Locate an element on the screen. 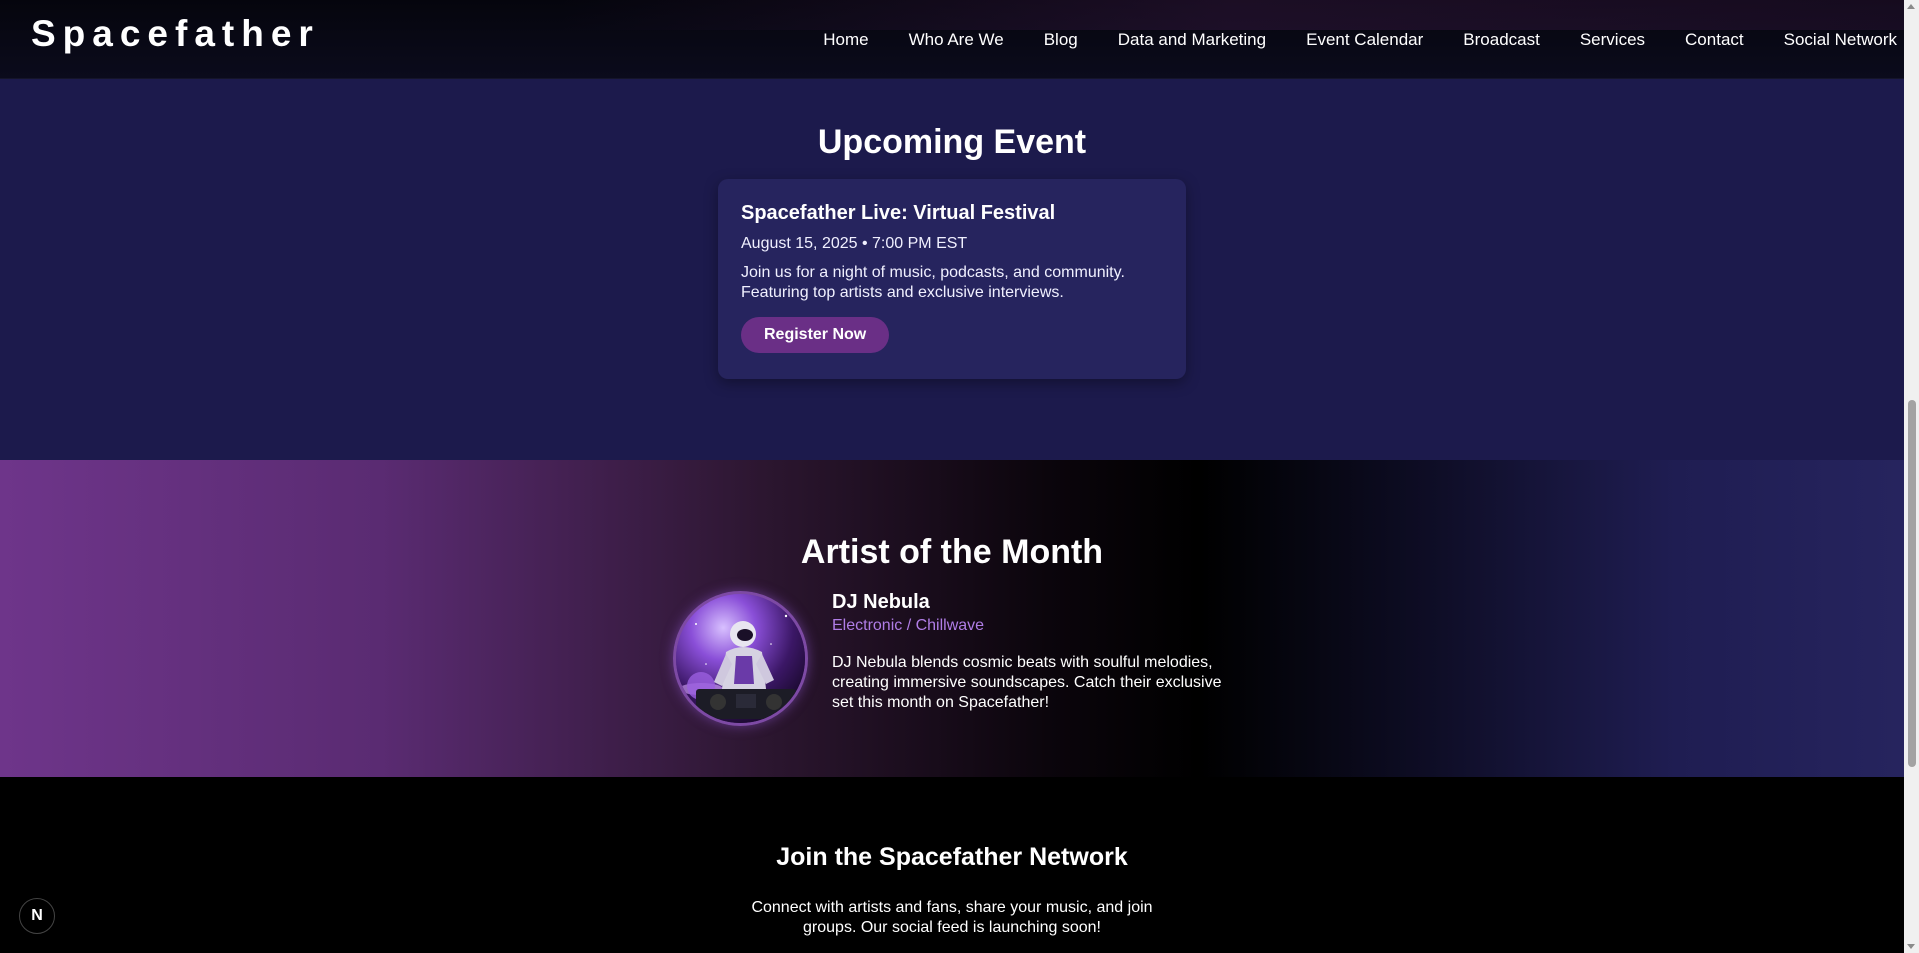  nav-who-are-we: Who Are We is located at coordinates (956, 40).